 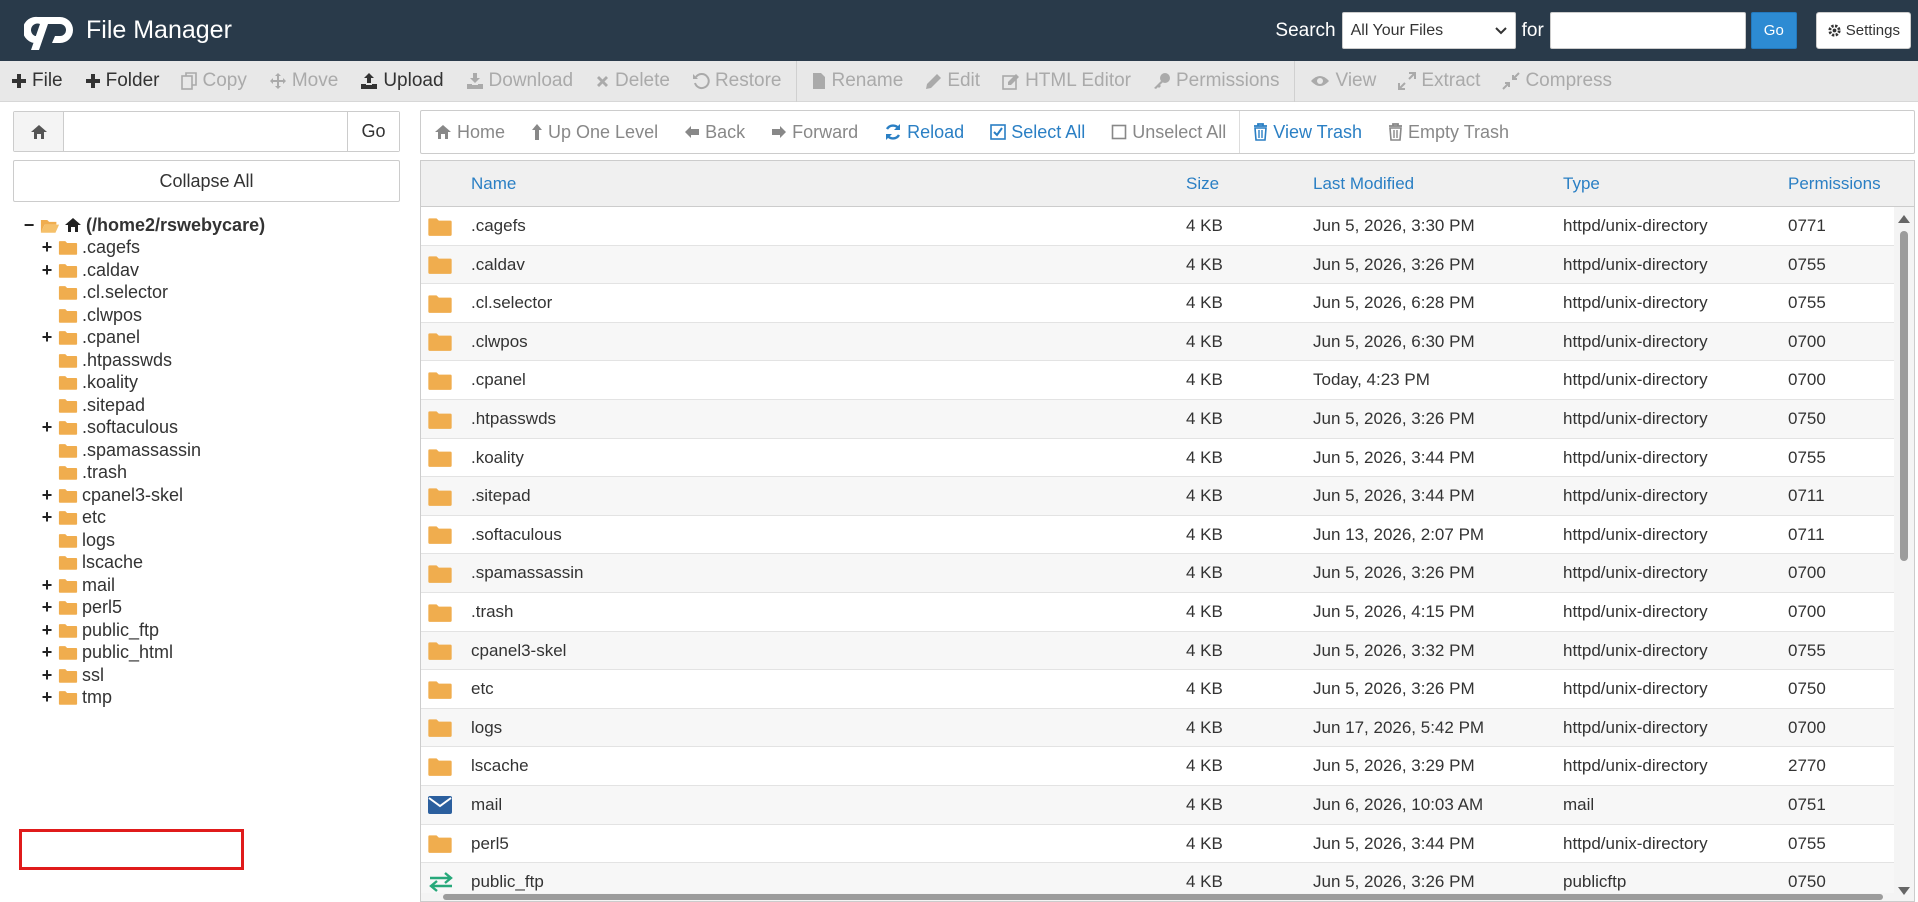 I want to click on cell-name: perl5, so click(x=490, y=844).